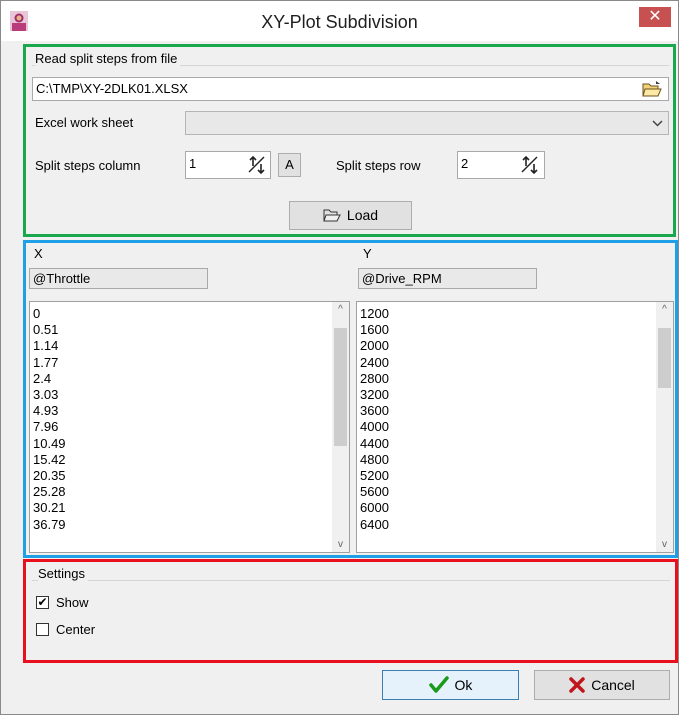 This screenshot has width=679, height=715. Describe the element at coordinates (577, 685) in the screenshot. I see `cancel-x-icon` at that location.